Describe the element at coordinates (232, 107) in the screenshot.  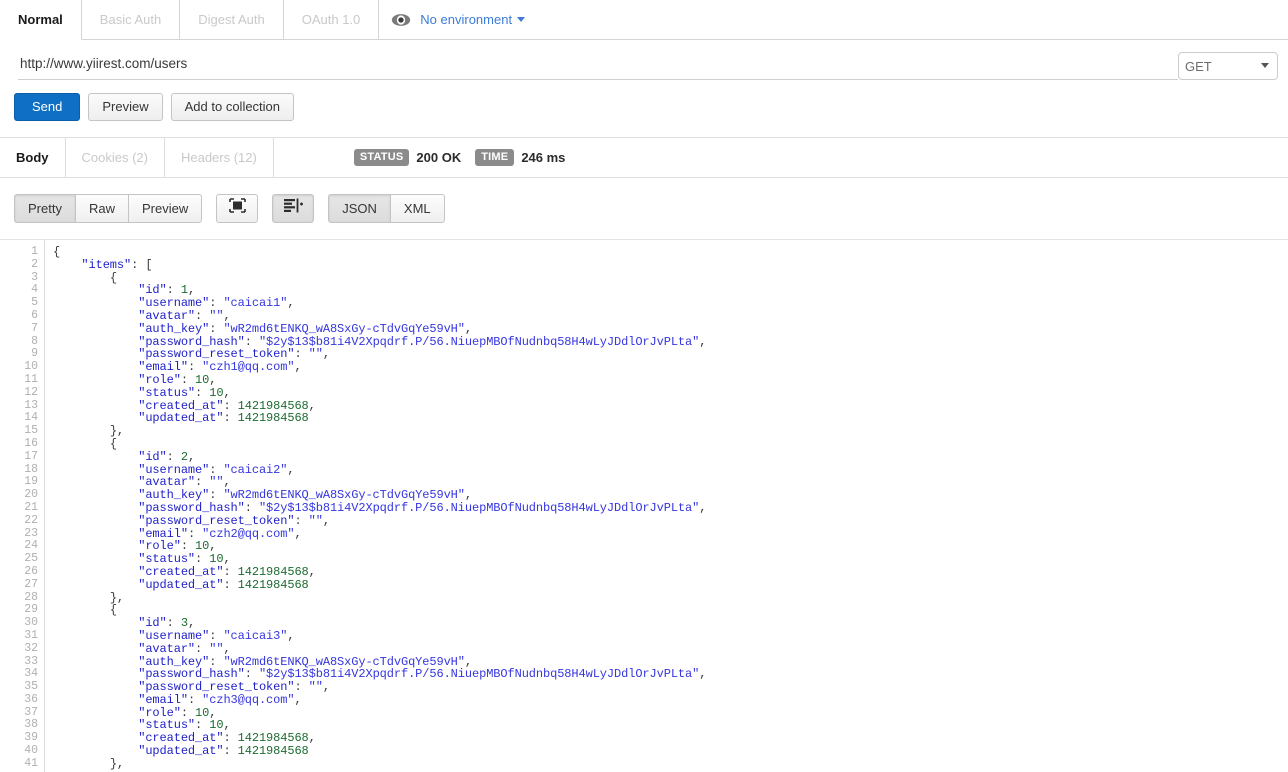
I see `add-to-collection-button: Add to collection` at that location.